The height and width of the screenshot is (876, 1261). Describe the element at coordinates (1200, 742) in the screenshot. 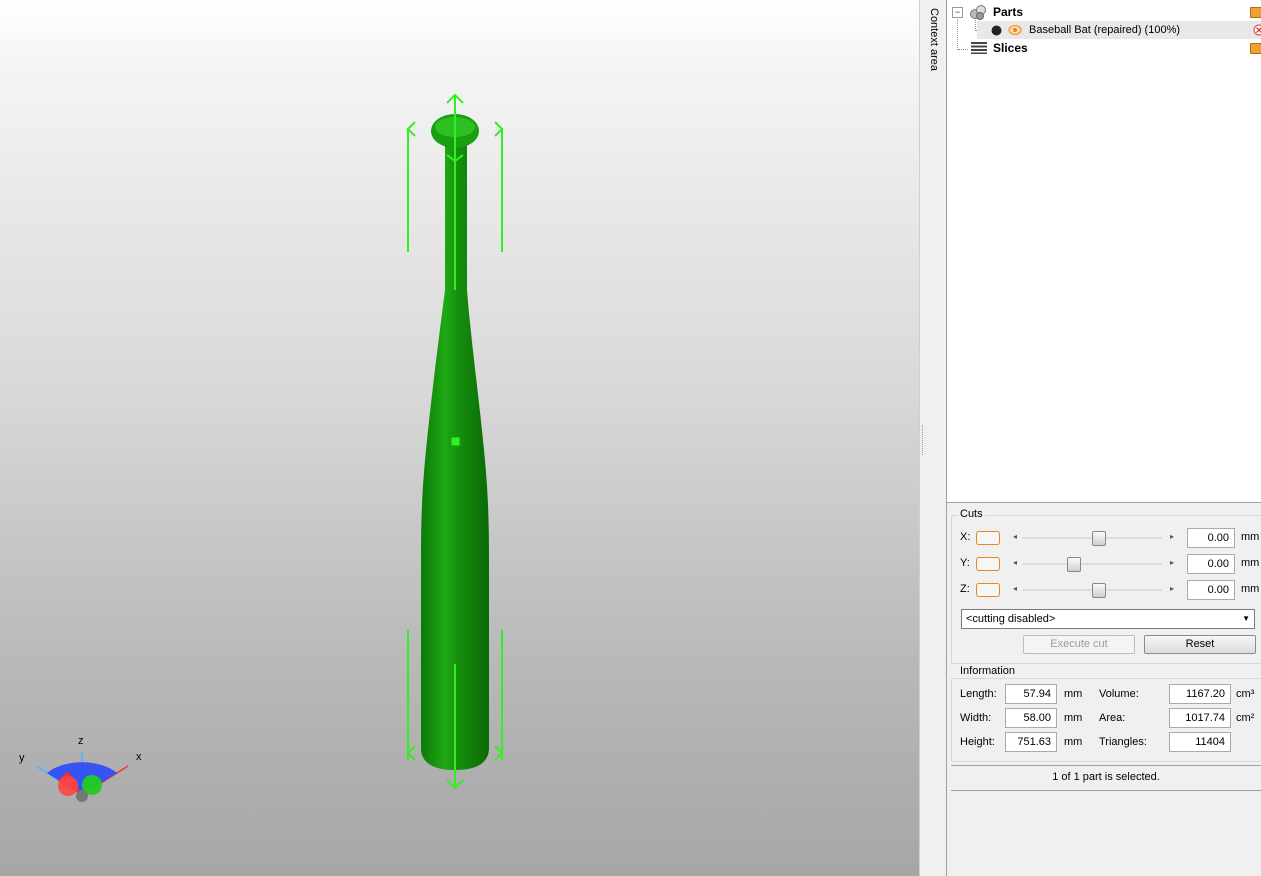

I see `triangles-value: 11404` at that location.